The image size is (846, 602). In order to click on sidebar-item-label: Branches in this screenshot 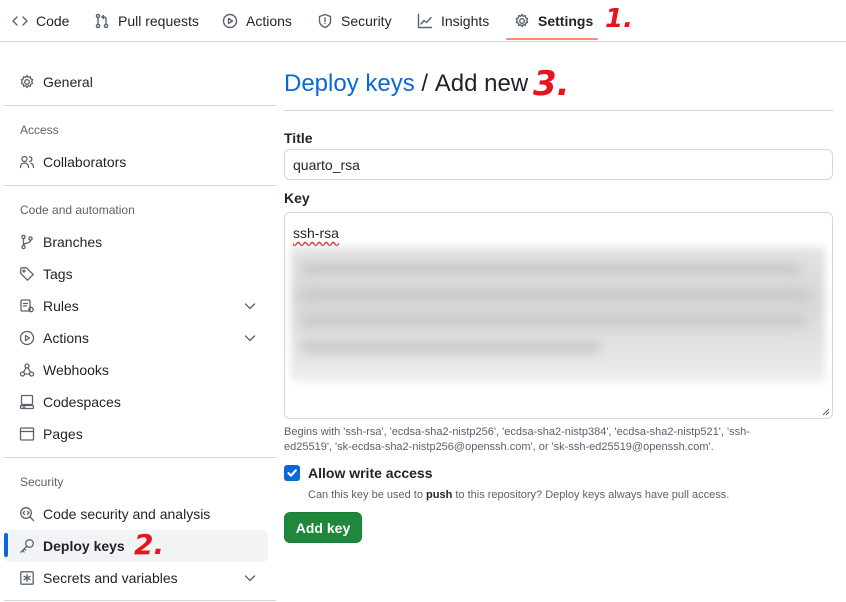, I will do `click(73, 242)`.